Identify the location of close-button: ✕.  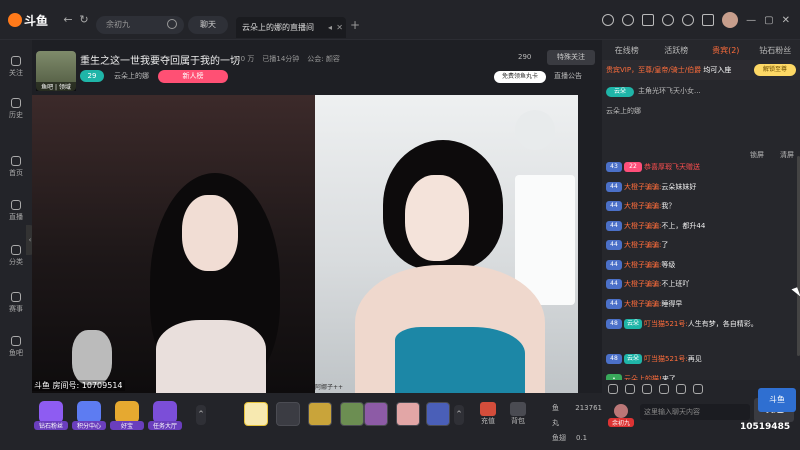
(786, 20).